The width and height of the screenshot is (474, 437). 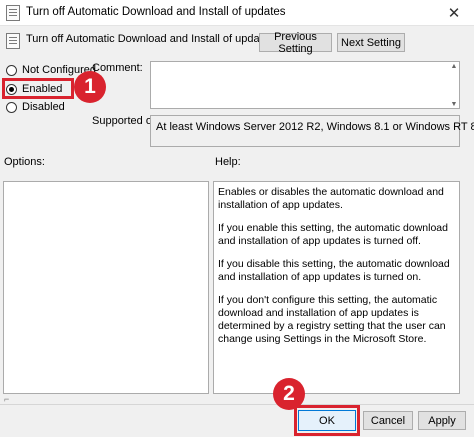 I want to click on cancel-button: Cancel, so click(x=388, y=420).